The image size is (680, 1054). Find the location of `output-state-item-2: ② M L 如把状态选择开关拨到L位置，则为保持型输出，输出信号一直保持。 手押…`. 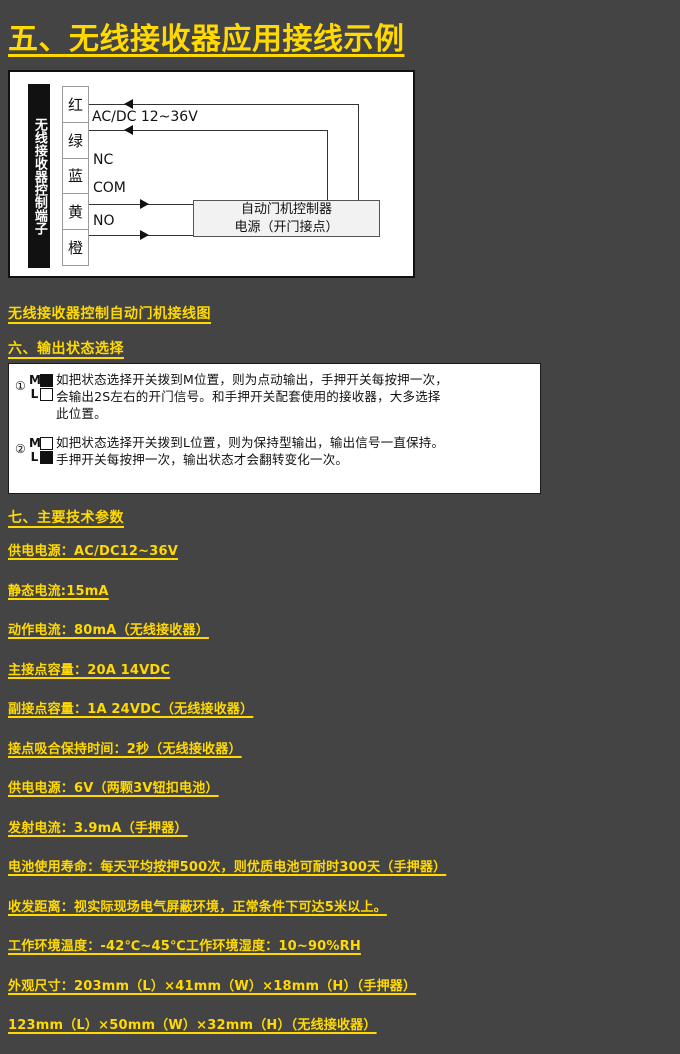

output-state-item-2: ② M L 如把状态选择开关拨到L位置，则为保持型输出，输出信号一直保持。 手押… is located at coordinates (274, 451).